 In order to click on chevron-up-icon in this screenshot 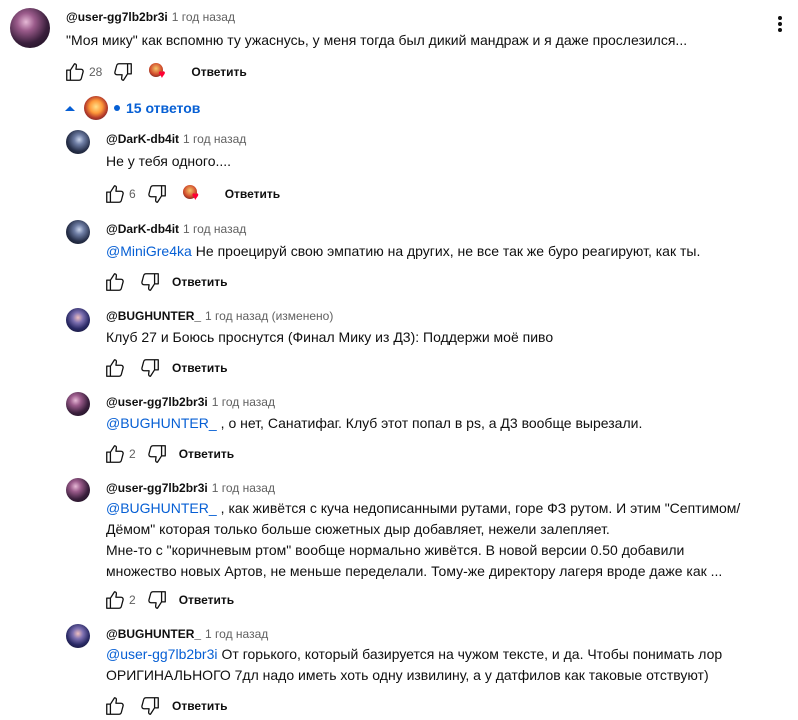, I will do `click(70, 108)`.